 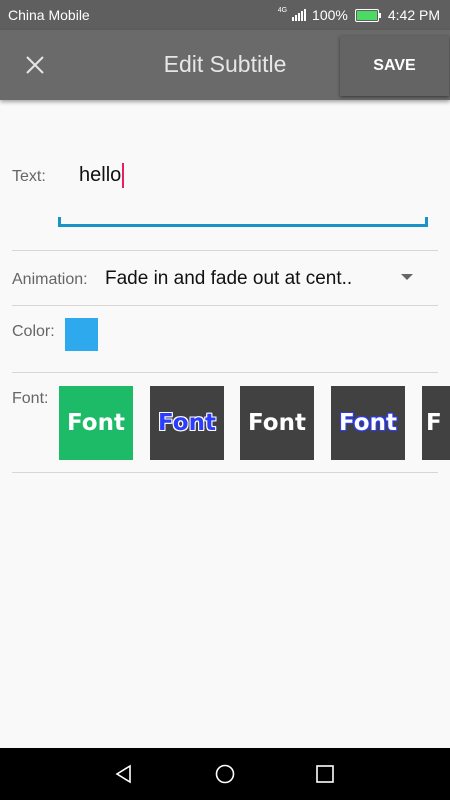 I want to click on carrier-name: China Mobile, so click(x=49, y=15).